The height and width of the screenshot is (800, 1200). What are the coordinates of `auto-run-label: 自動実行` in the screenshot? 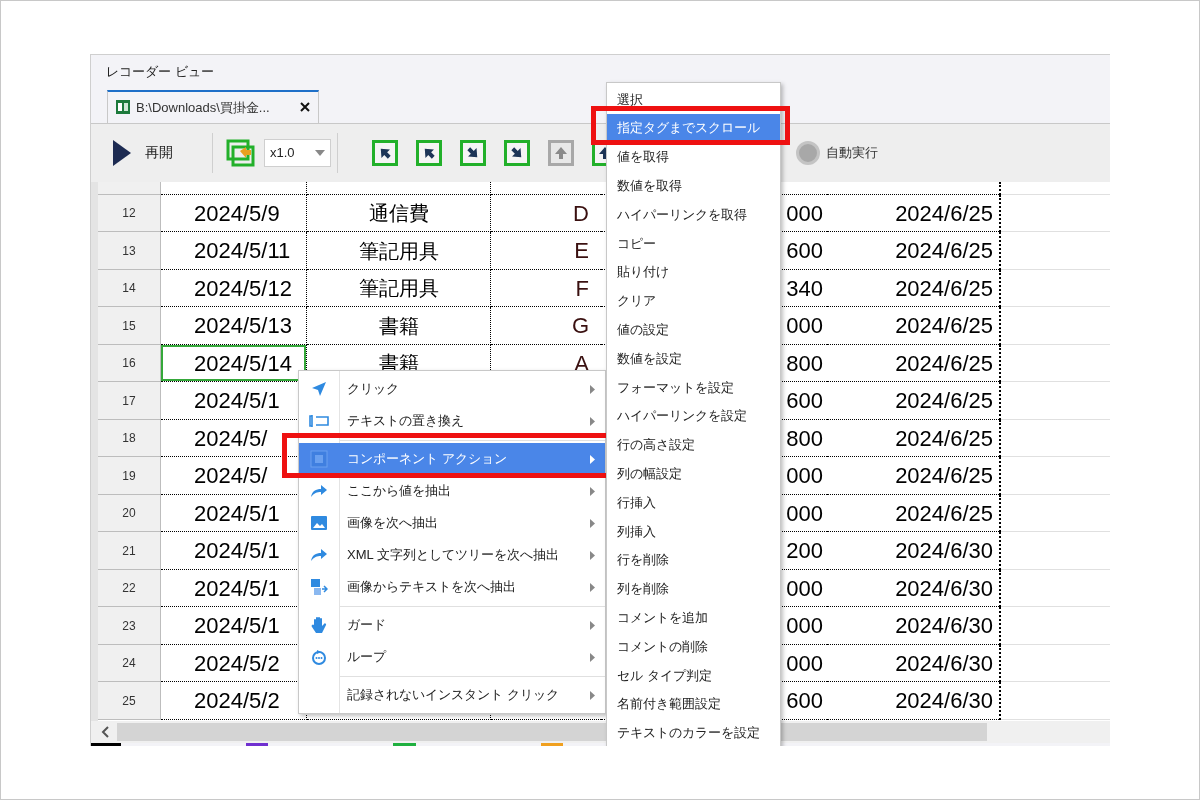 It's located at (852, 153).